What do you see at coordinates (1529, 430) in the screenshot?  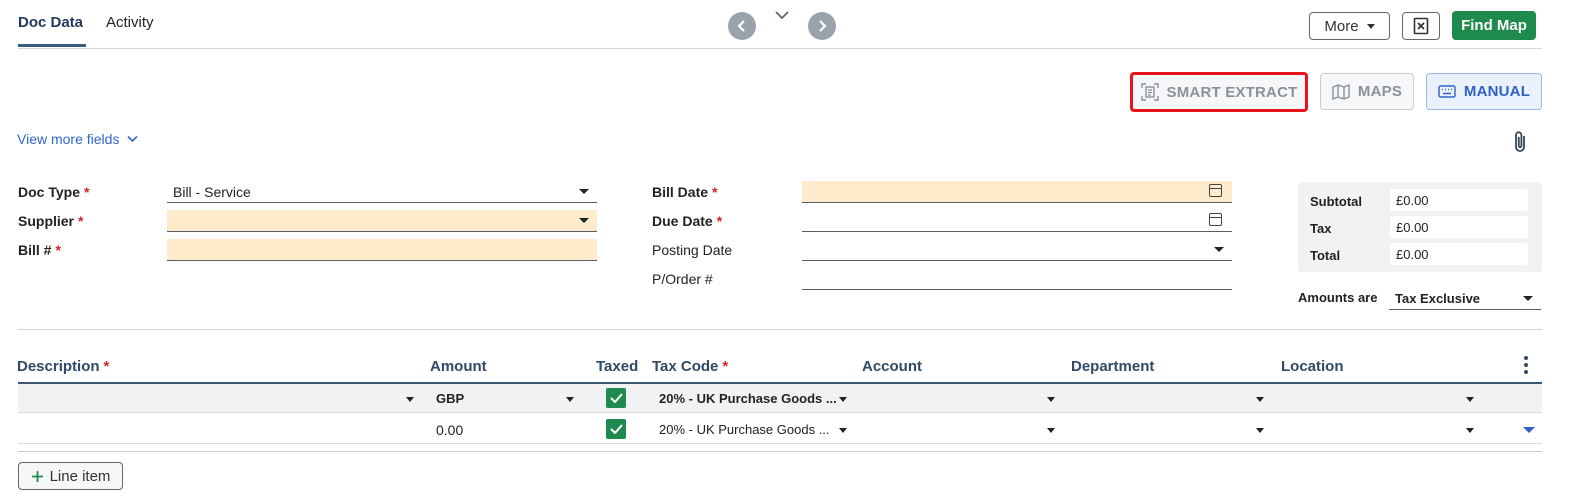 I see `row-expand-icon` at bounding box center [1529, 430].